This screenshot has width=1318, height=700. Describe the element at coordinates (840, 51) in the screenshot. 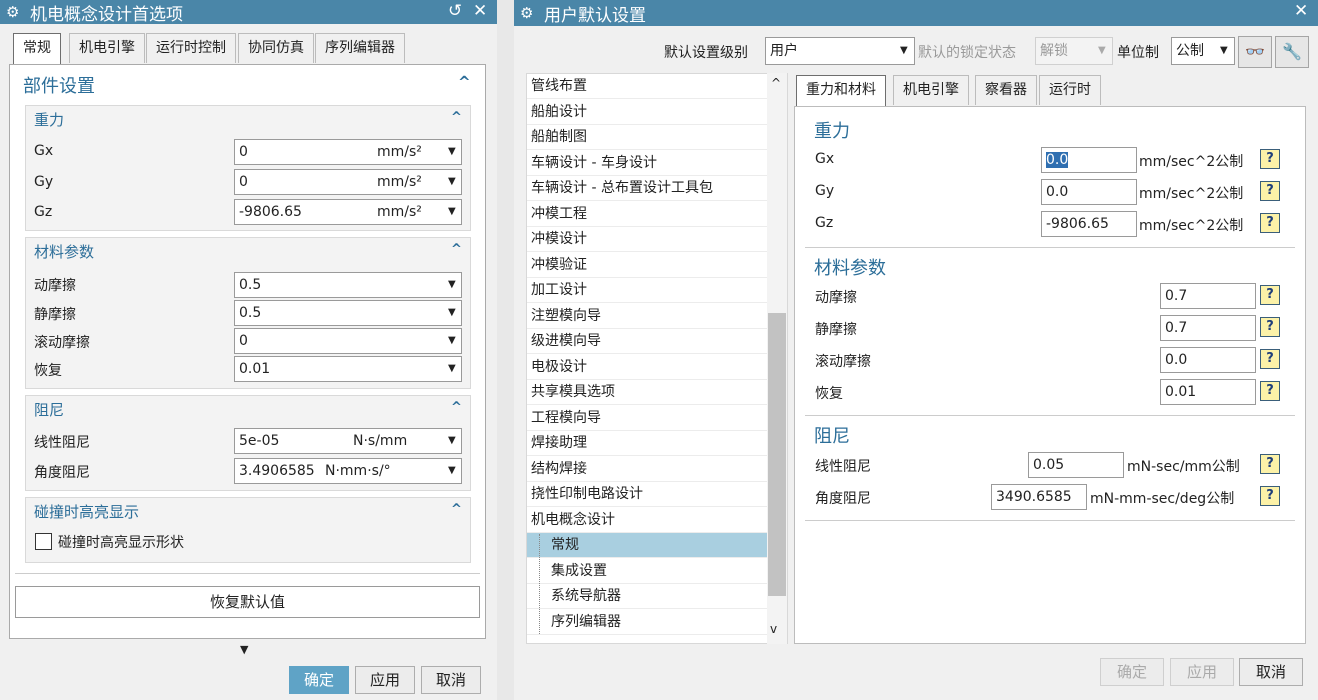

I see `default-level-select: 用户 ▼` at that location.